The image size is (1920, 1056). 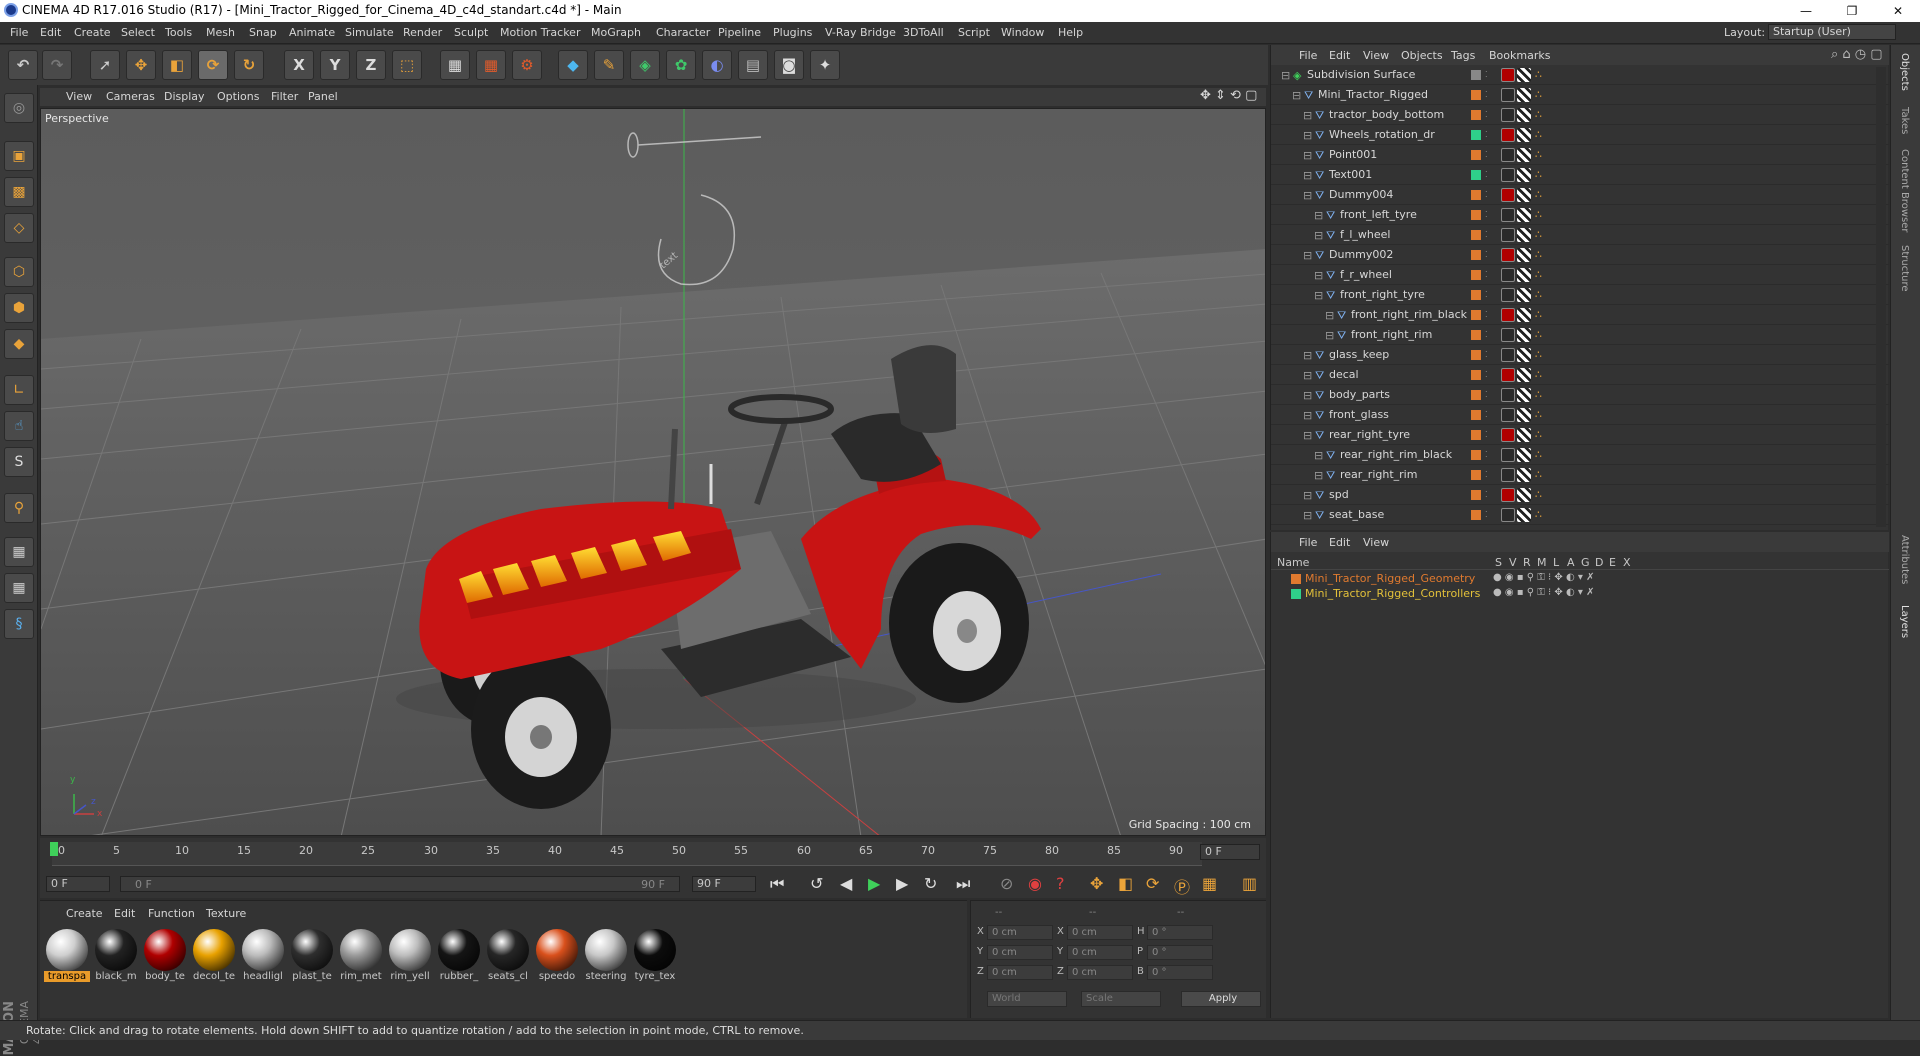 I want to click on object-row: ⊟ ⛛ rear_right_rim_black ⁚ ∴, so click(x=1580, y=455).